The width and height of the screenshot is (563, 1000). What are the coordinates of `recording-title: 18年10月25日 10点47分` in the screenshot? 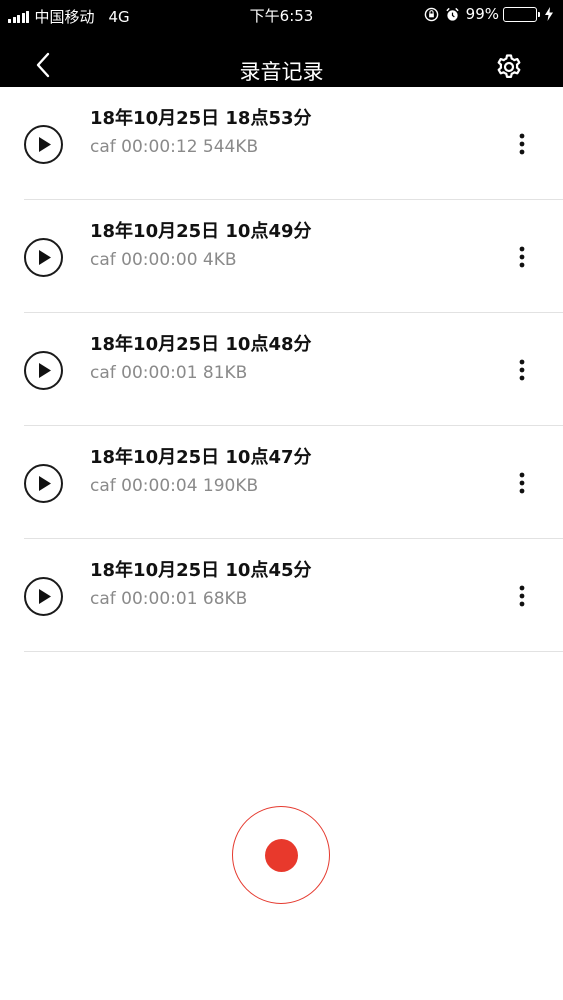 It's located at (201, 457).